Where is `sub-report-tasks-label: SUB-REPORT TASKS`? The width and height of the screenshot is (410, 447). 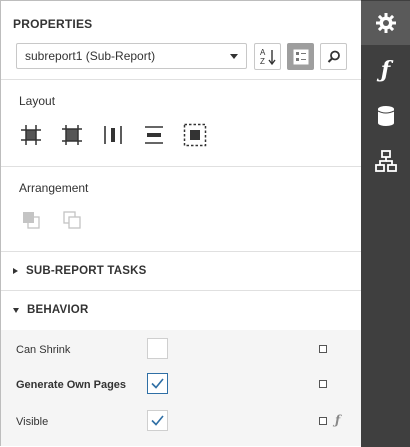 sub-report-tasks-label: SUB-REPORT TASKS is located at coordinates (86, 271).